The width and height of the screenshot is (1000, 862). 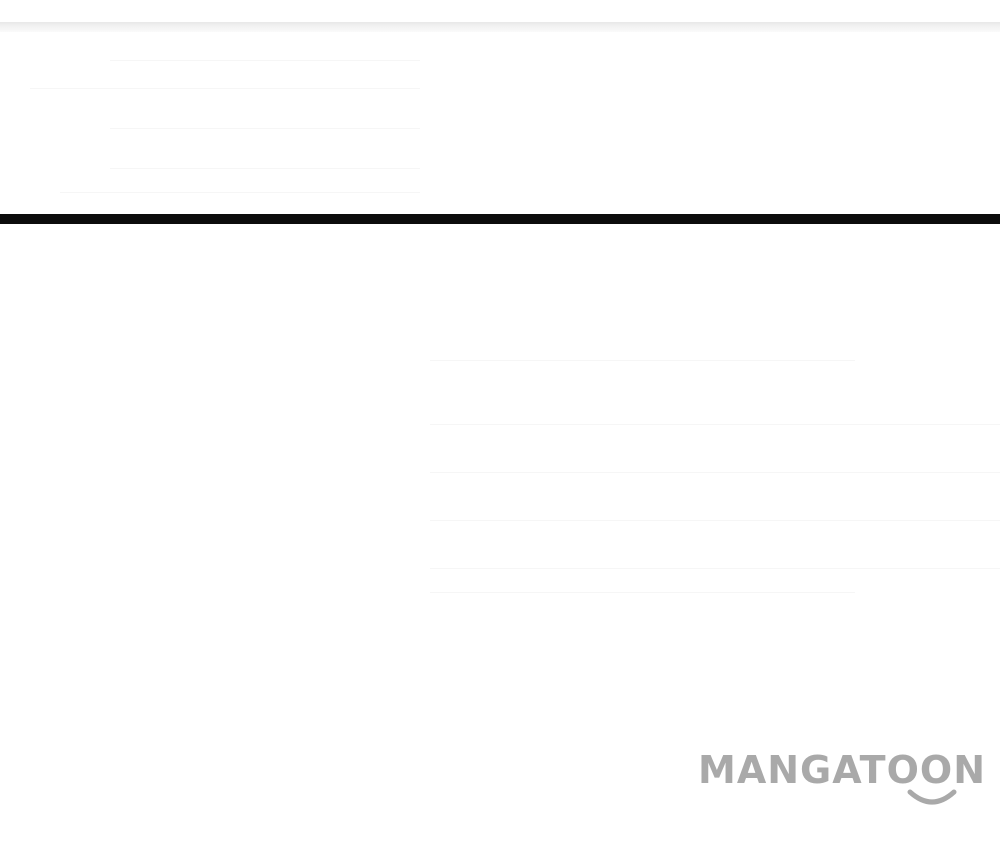 What do you see at coordinates (932, 797) in the screenshot?
I see `smile-icon` at bounding box center [932, 797].